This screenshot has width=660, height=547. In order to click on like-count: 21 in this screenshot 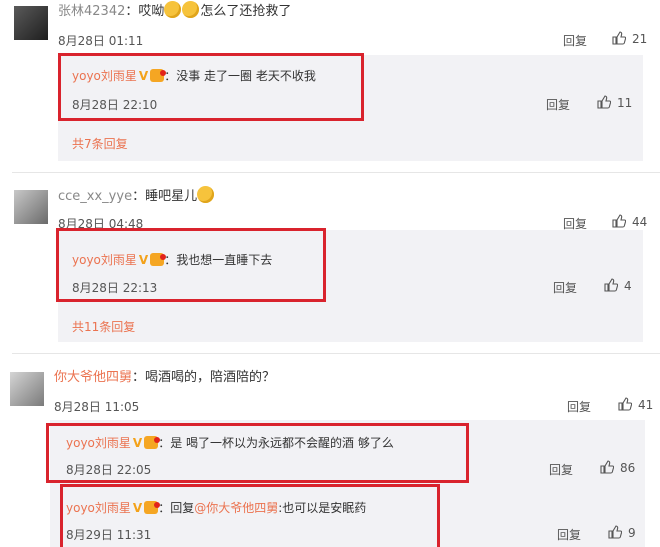, I will do `click(640, 39)`.